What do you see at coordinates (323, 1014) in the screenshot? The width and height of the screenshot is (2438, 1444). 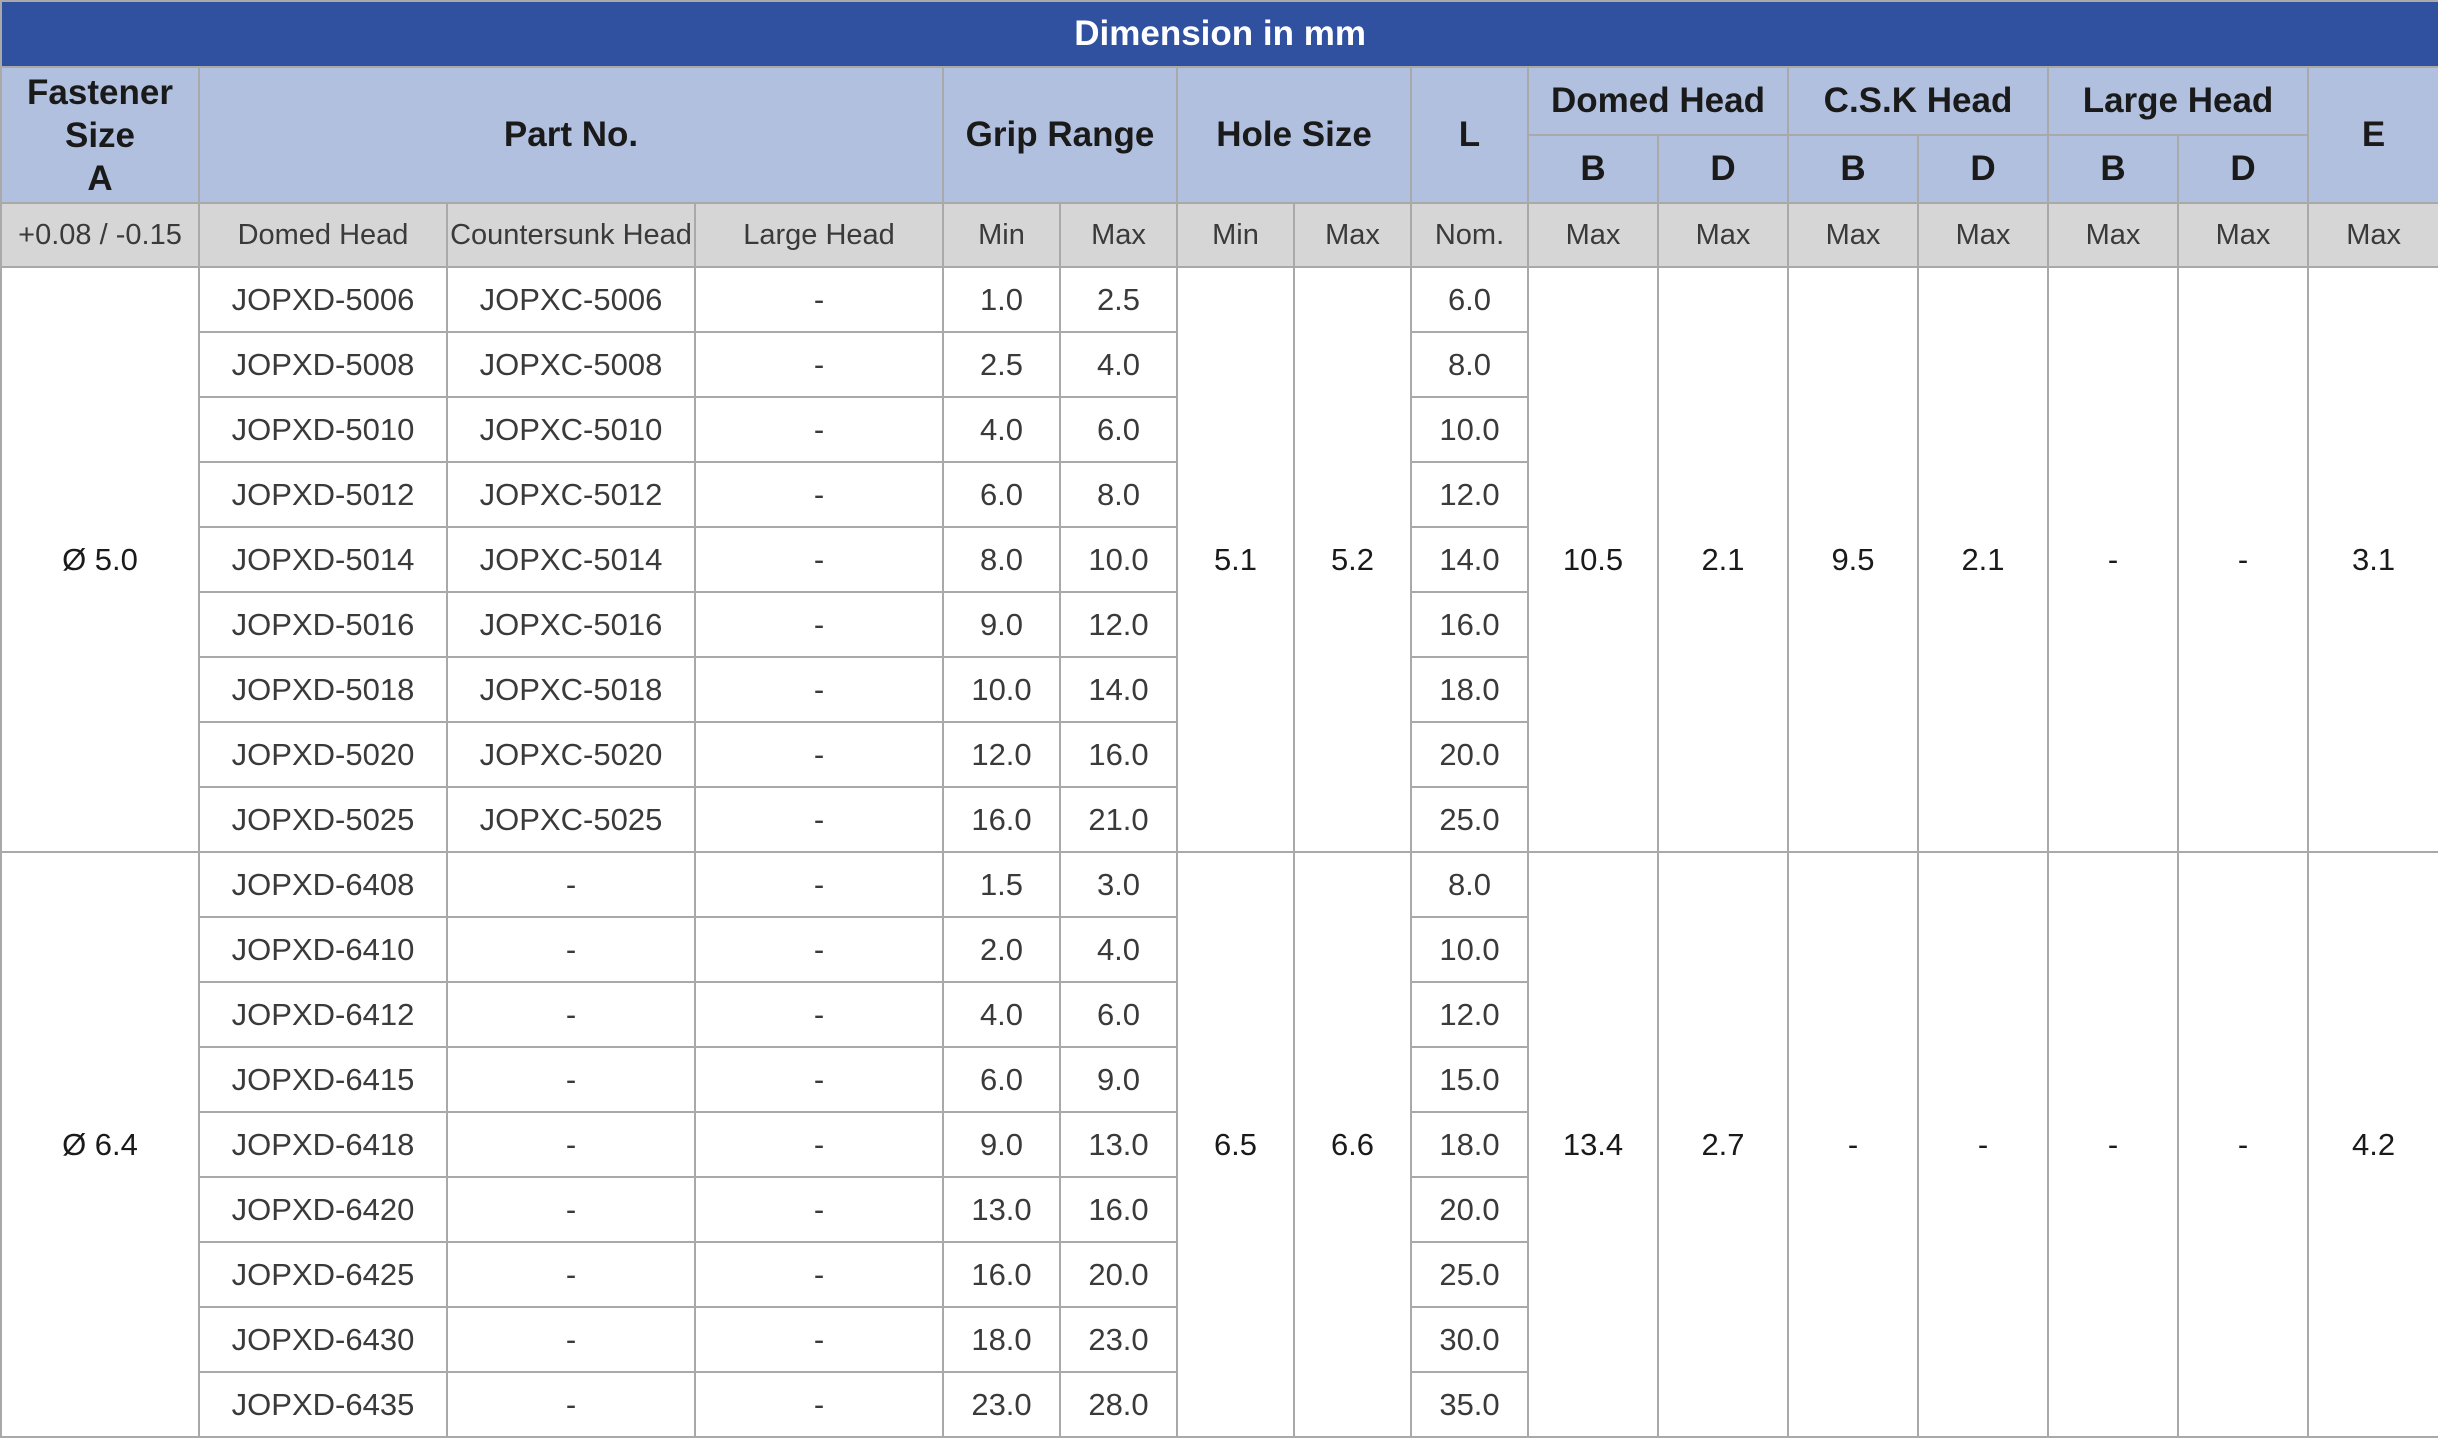 I see `domed-part-cell: JOPXD-6412` at bounding box center [323, 1014].